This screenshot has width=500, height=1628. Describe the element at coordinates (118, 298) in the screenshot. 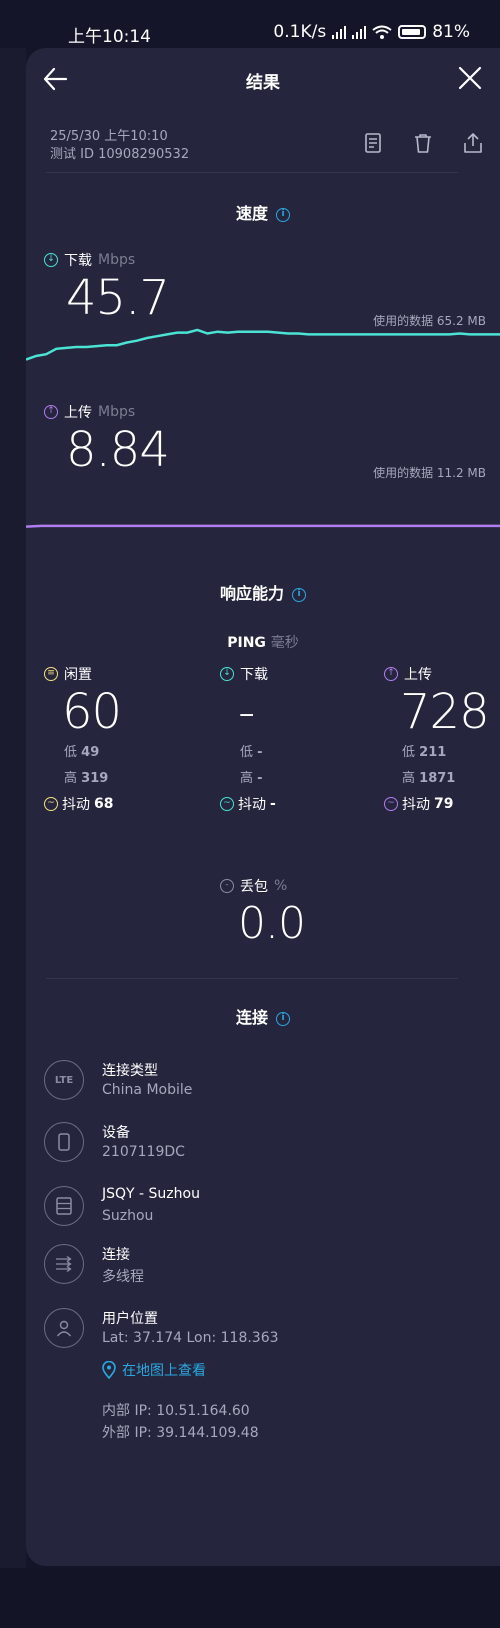

I see `download-speed-value: 45.7` at that location.